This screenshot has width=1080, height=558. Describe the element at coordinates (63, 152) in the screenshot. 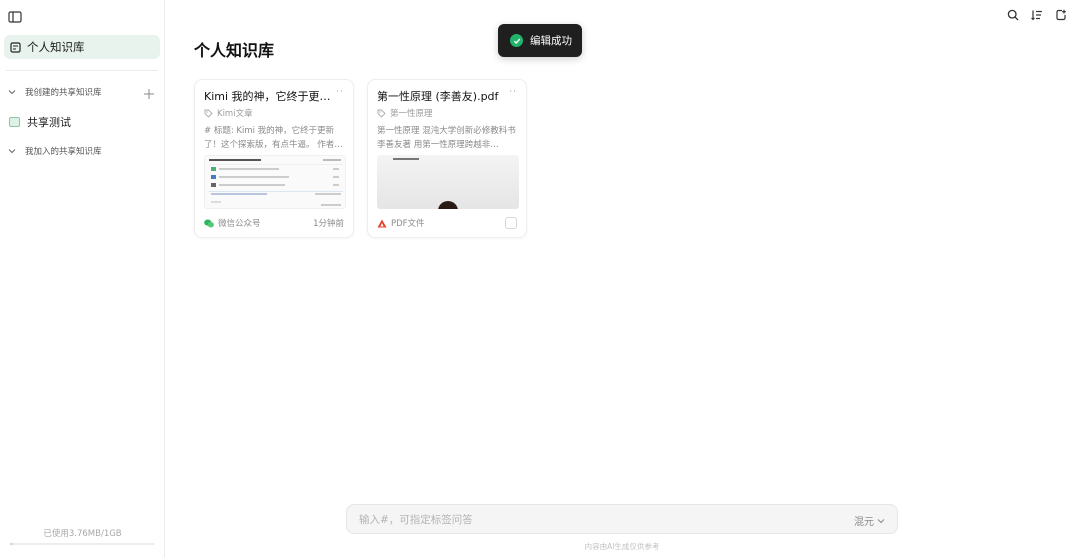

I see `section-label: 我加入的共享知识库` at that location.